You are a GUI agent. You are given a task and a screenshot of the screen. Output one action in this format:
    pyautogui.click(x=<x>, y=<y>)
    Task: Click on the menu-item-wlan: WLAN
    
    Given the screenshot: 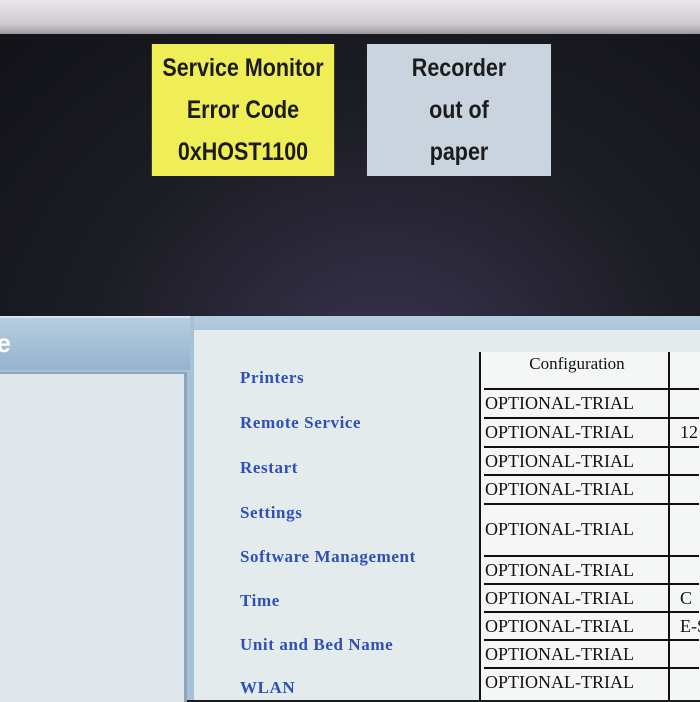 What is the action you would take?
    pyautogui.click(x=267, y=688)
    